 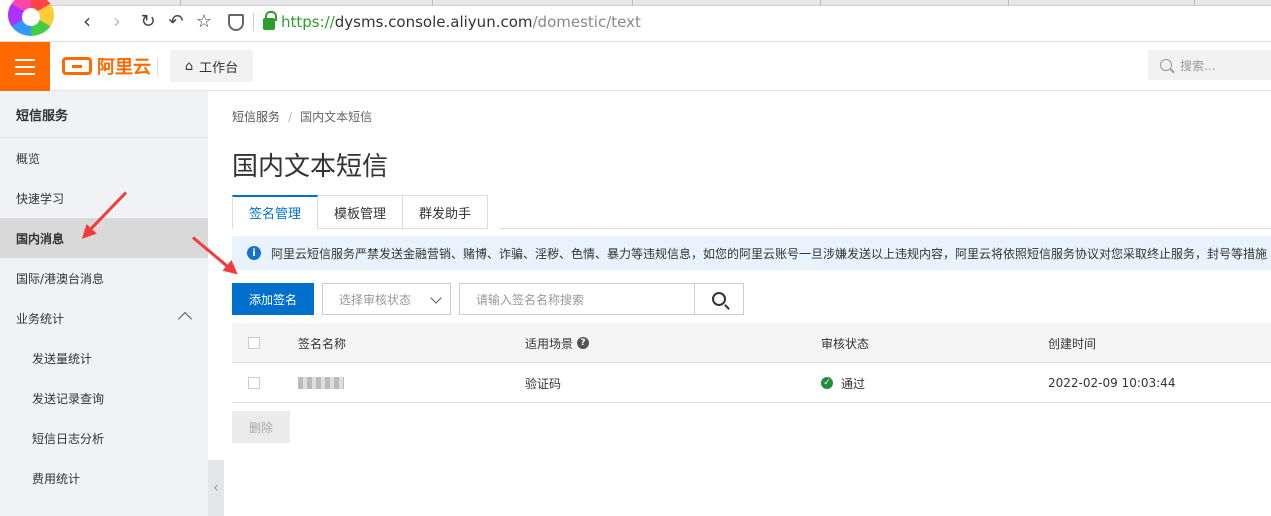 What do you see at coordinates (104, 398) in the screenshot?
I see `sidebar-item-send-records: 发送记录查询` at bounding box center [104, 398].